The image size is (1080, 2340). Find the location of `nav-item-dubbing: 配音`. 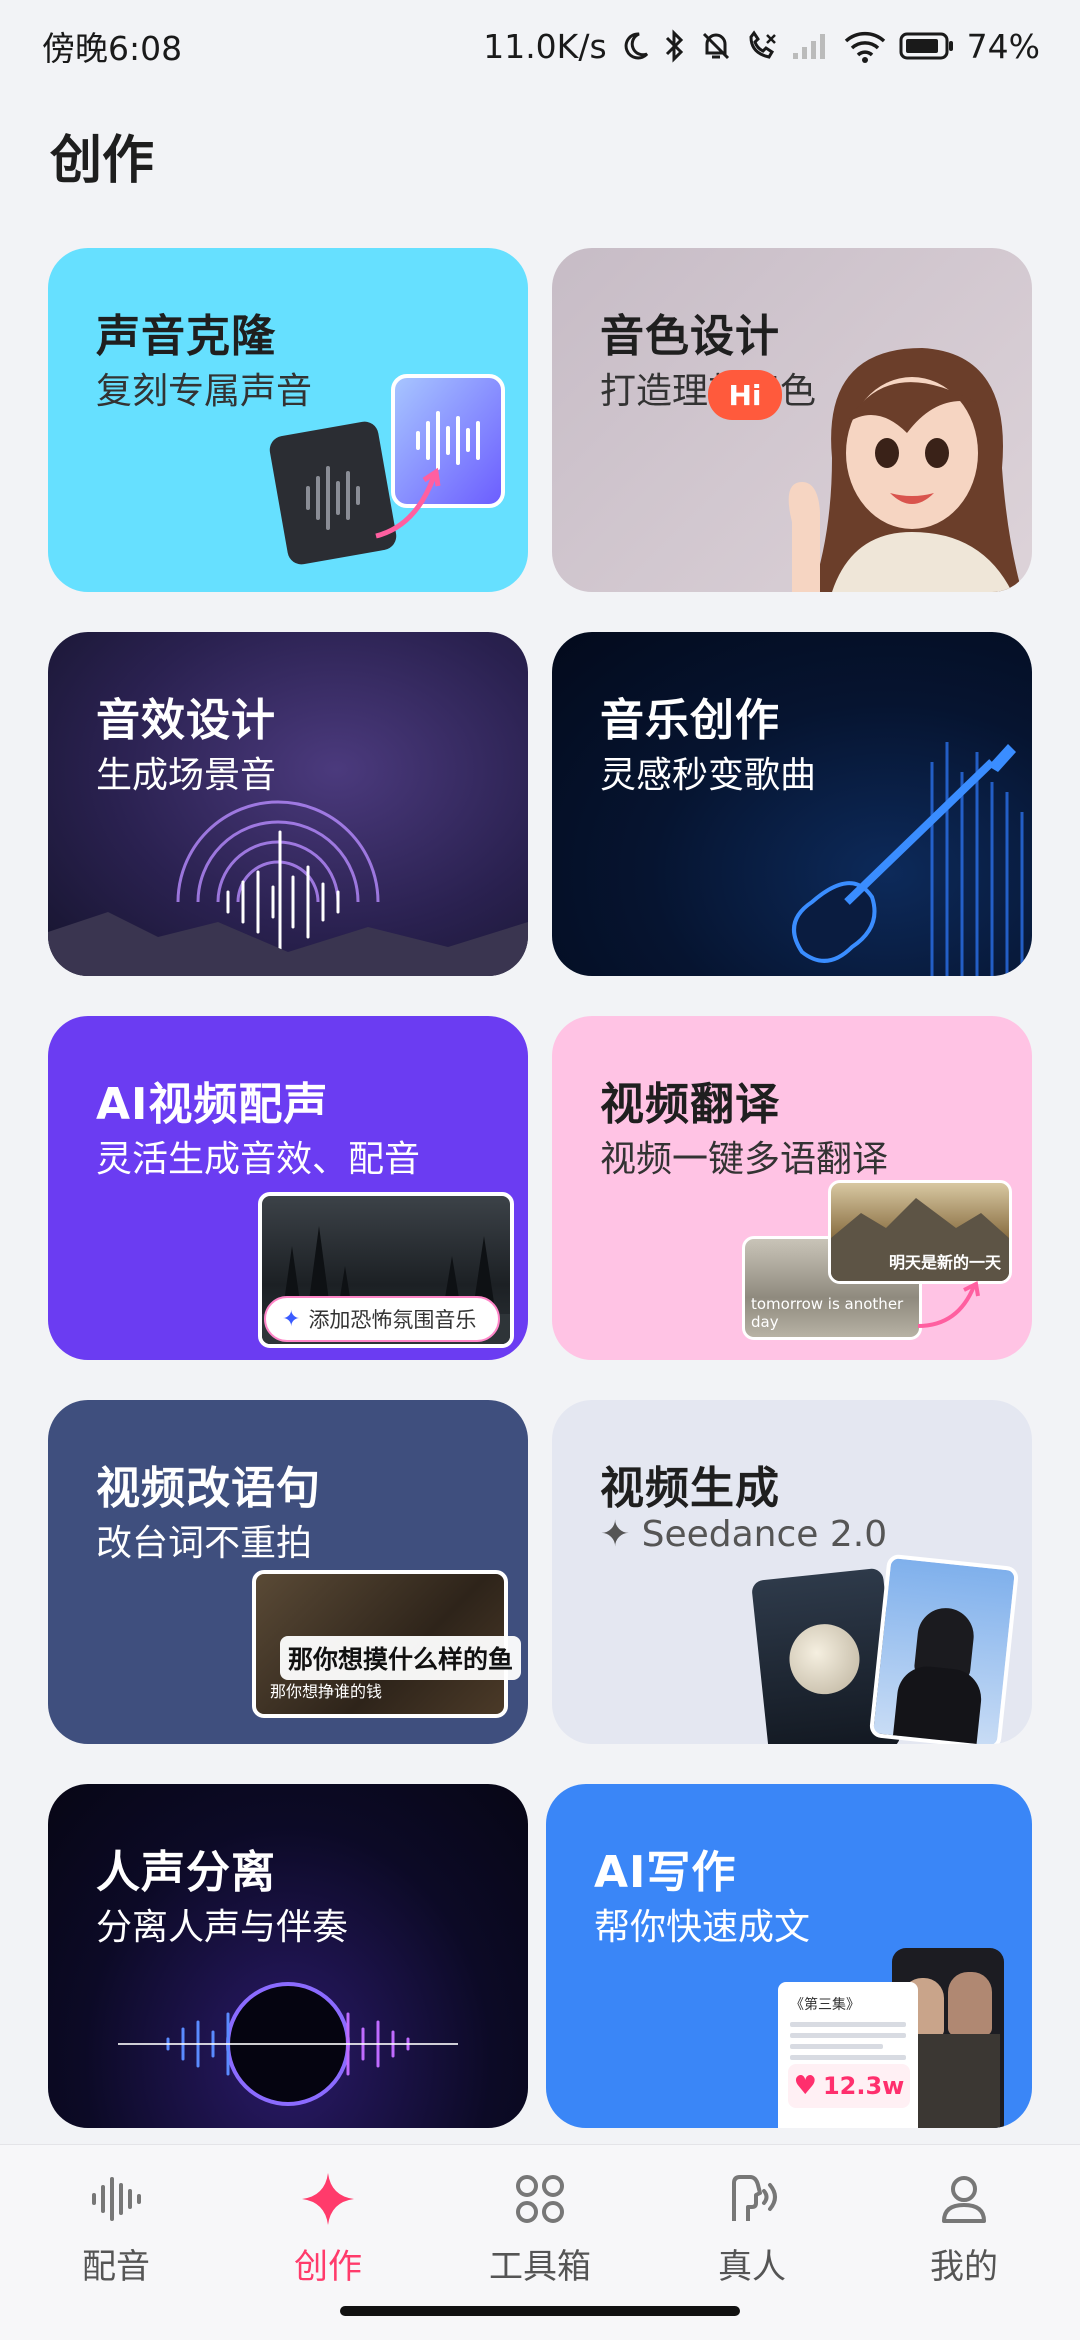

nav-item-dubbing: 配音 is located at coordinates (116, 2242).